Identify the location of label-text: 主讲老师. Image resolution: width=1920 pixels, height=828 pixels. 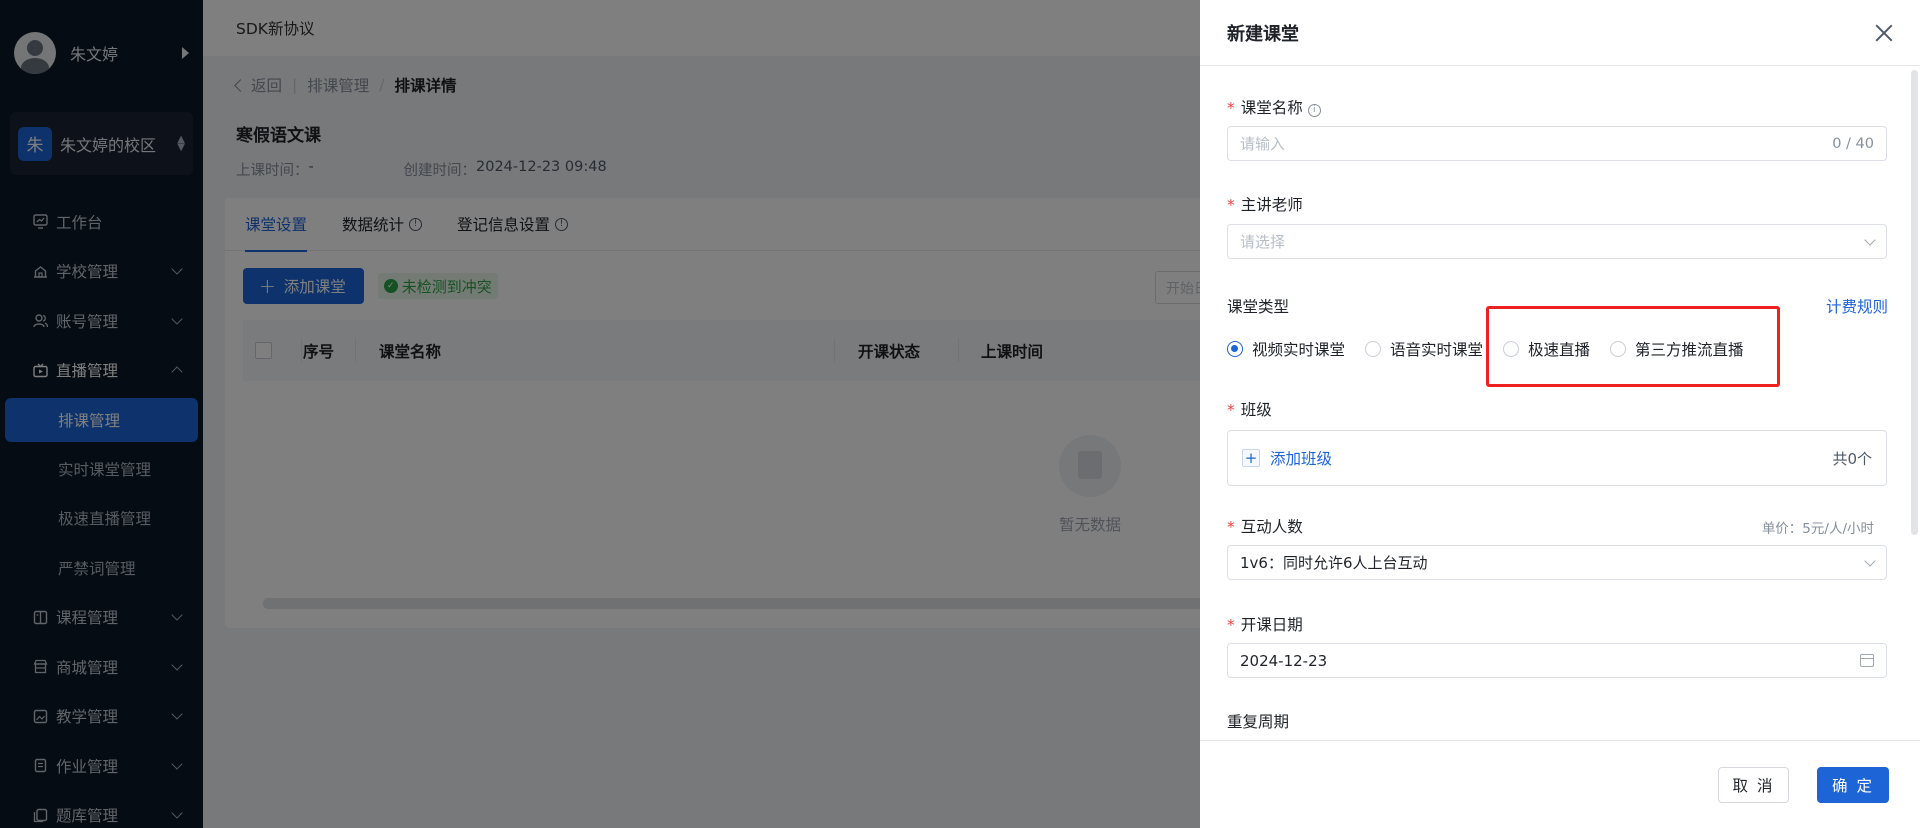
(1271, 205).